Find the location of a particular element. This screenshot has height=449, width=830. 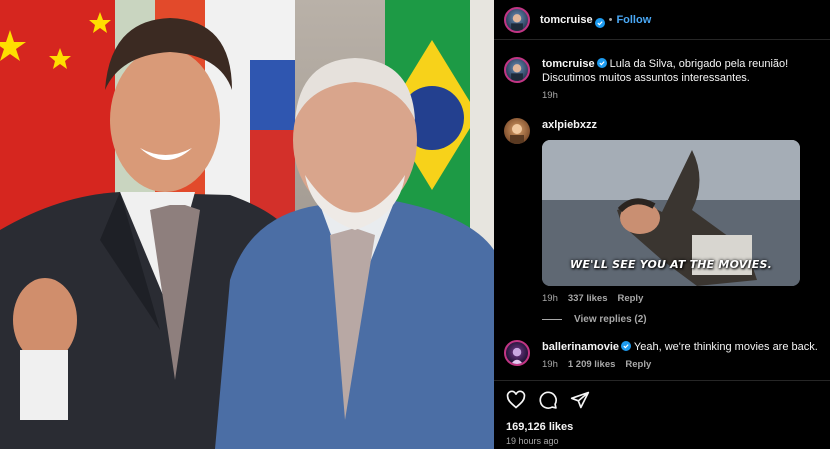

replies-divider-line is located at coordinates (552, 319).